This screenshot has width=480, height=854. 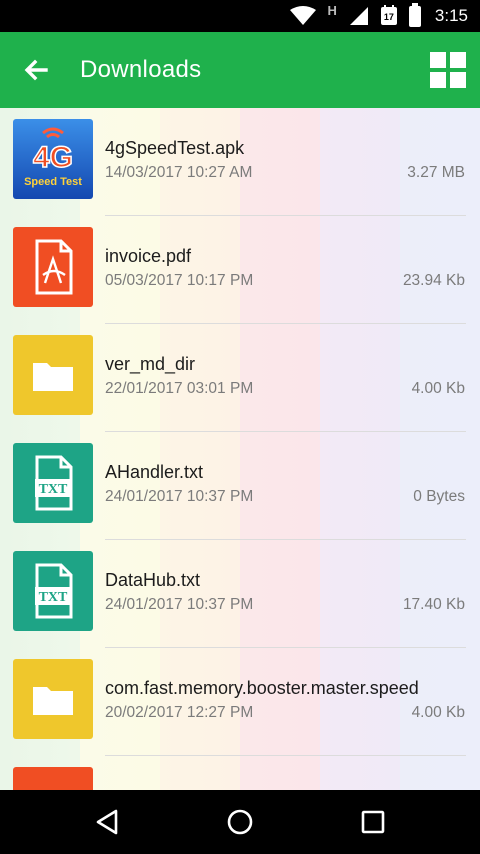 I want to click on file-date: 22/01/2017 03:01 PM, so click(x=179, y=388).